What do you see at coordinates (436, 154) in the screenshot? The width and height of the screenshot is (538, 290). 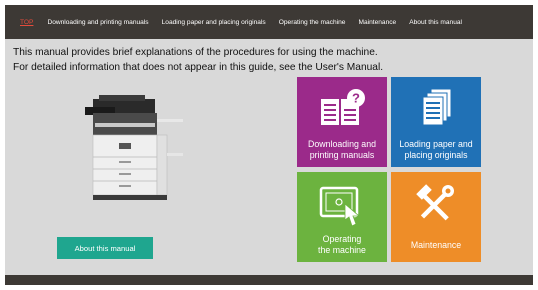 I see `tile-label-line-2: placing originals` at bounding box center [436, 154].